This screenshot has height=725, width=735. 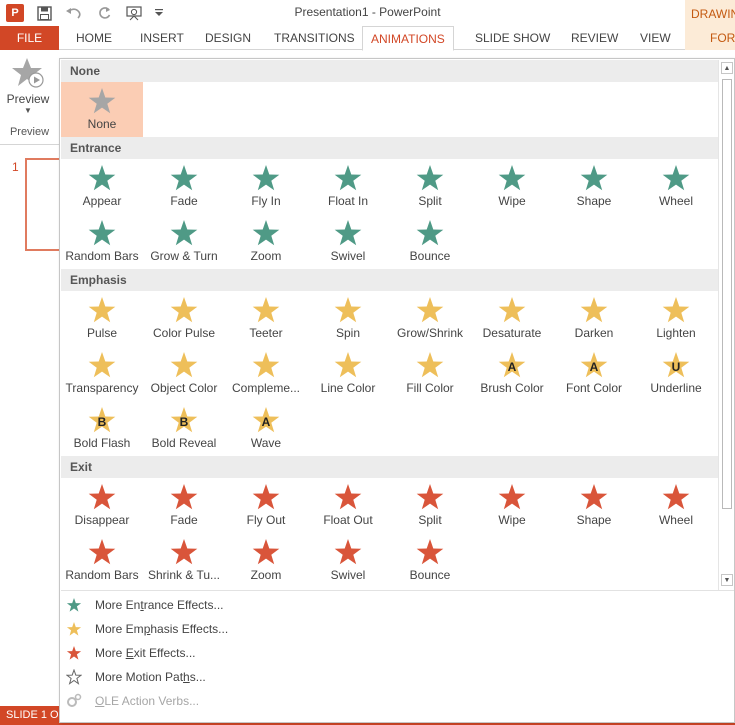 I want to click on effect-exit-shape: Shape, so click(x=594, y=505).